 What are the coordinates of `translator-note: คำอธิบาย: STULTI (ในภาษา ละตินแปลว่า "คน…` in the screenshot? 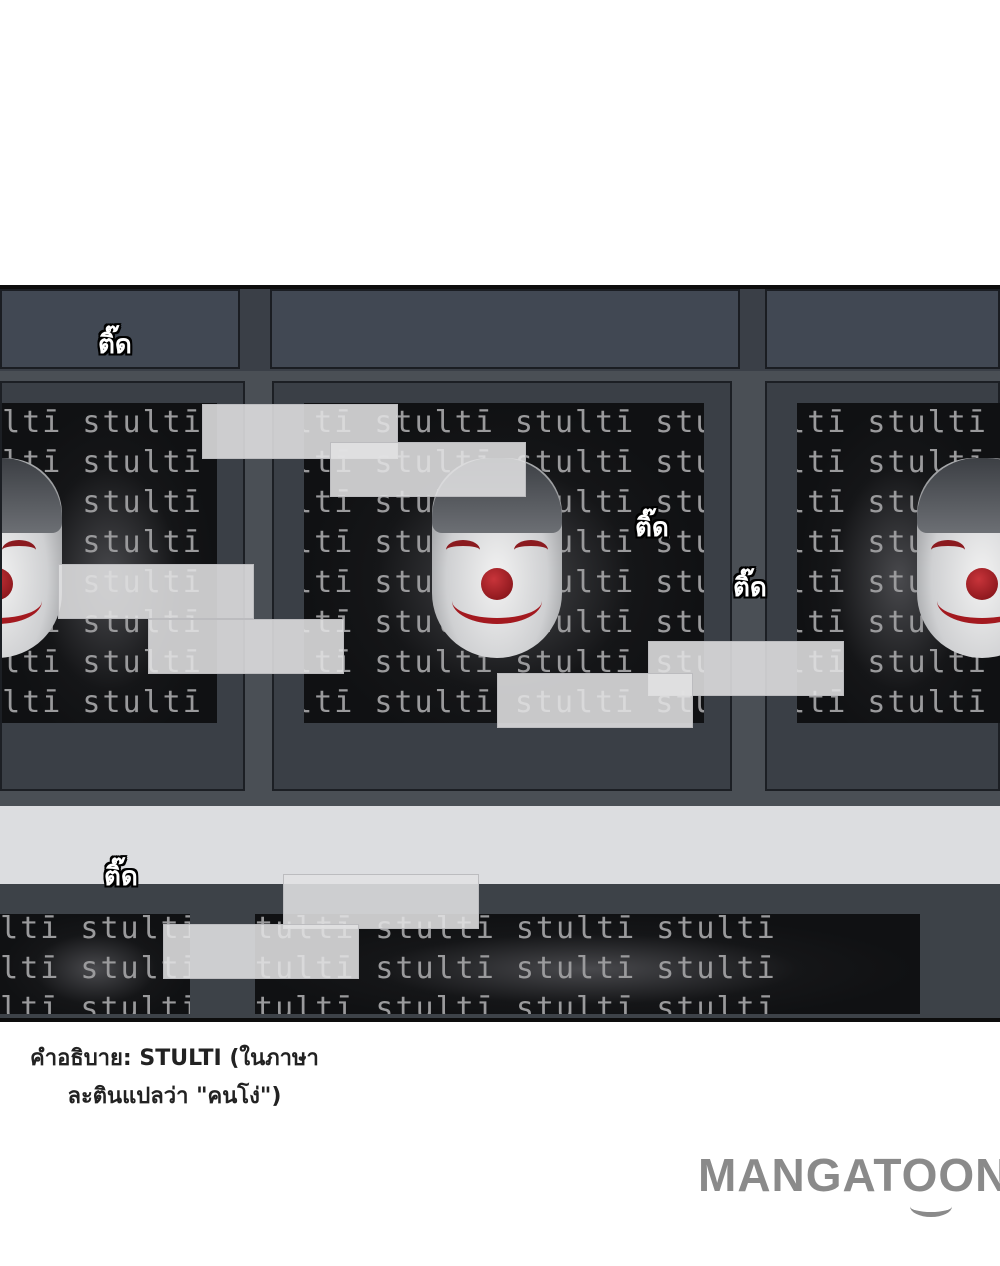 It's located at (174, 1078).